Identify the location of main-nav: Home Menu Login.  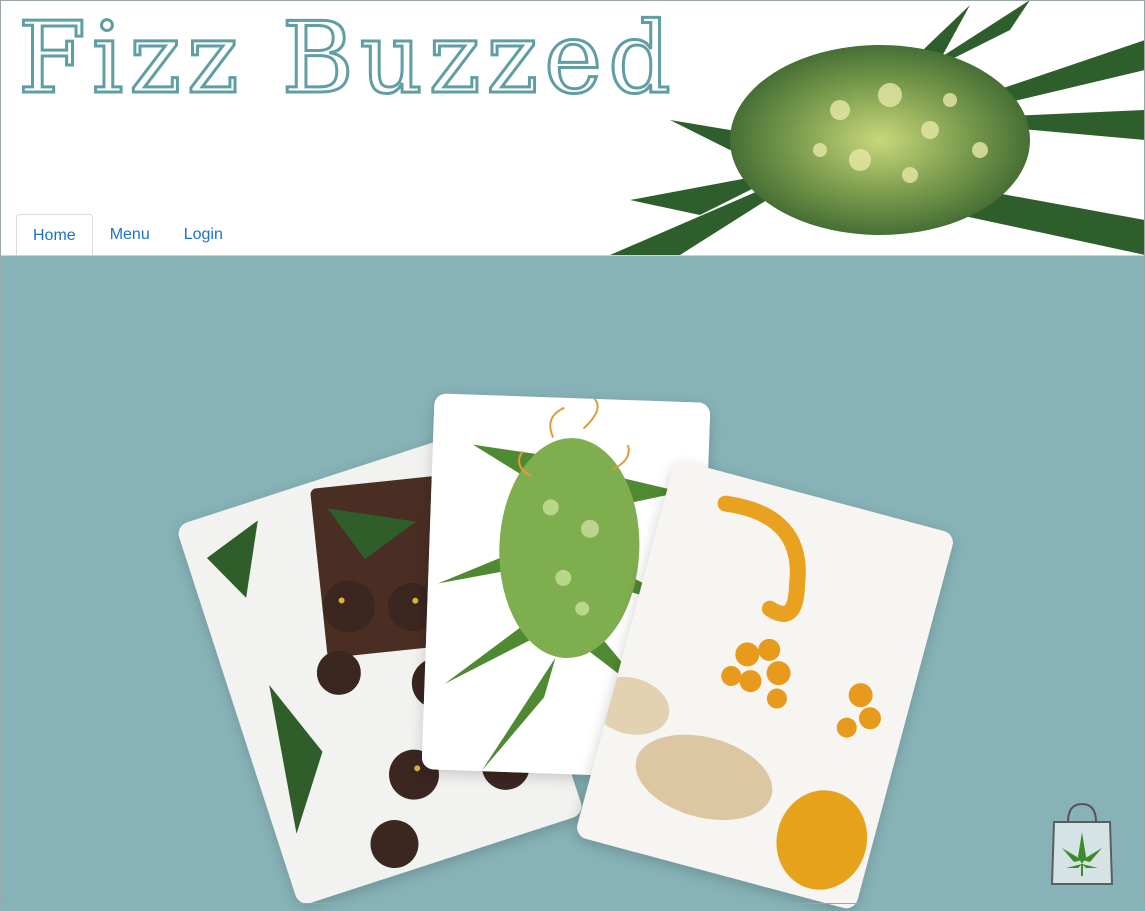
(128, 234).